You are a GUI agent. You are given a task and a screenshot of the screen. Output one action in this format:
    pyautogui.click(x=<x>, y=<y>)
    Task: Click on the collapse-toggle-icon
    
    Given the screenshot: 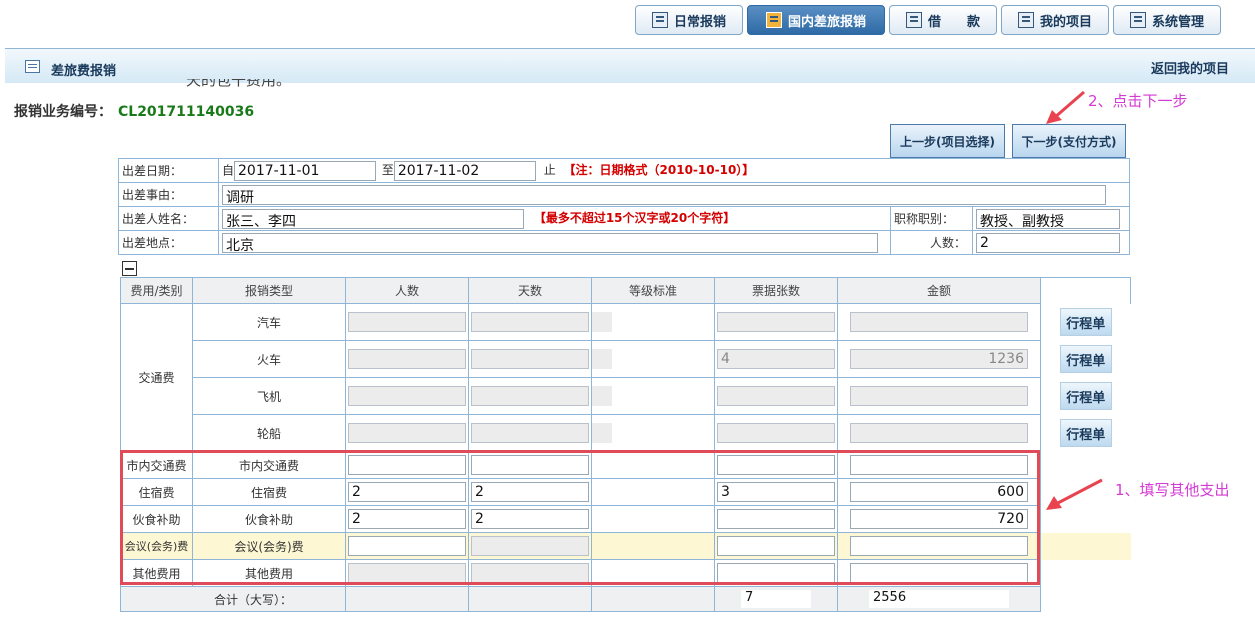 What is the action you would take?
    pyautogui.click(x=129, y=268)
    